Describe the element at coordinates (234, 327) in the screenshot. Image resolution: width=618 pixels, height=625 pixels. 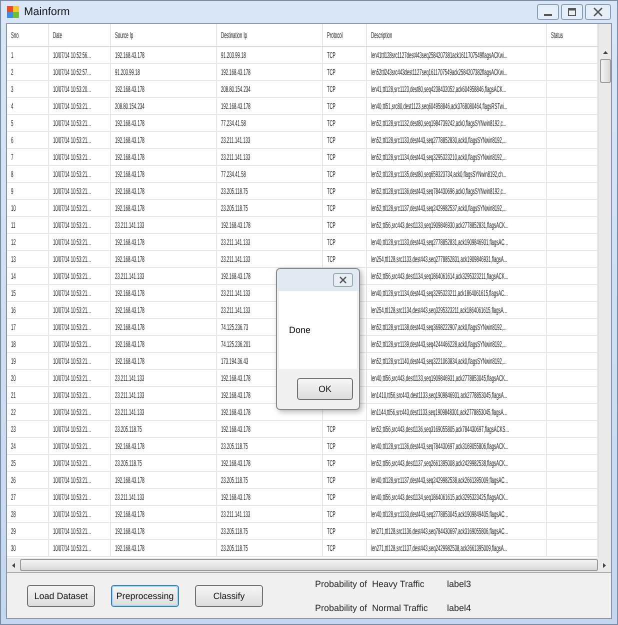
I see `ip-cell: 74.125.236.73` at that location.